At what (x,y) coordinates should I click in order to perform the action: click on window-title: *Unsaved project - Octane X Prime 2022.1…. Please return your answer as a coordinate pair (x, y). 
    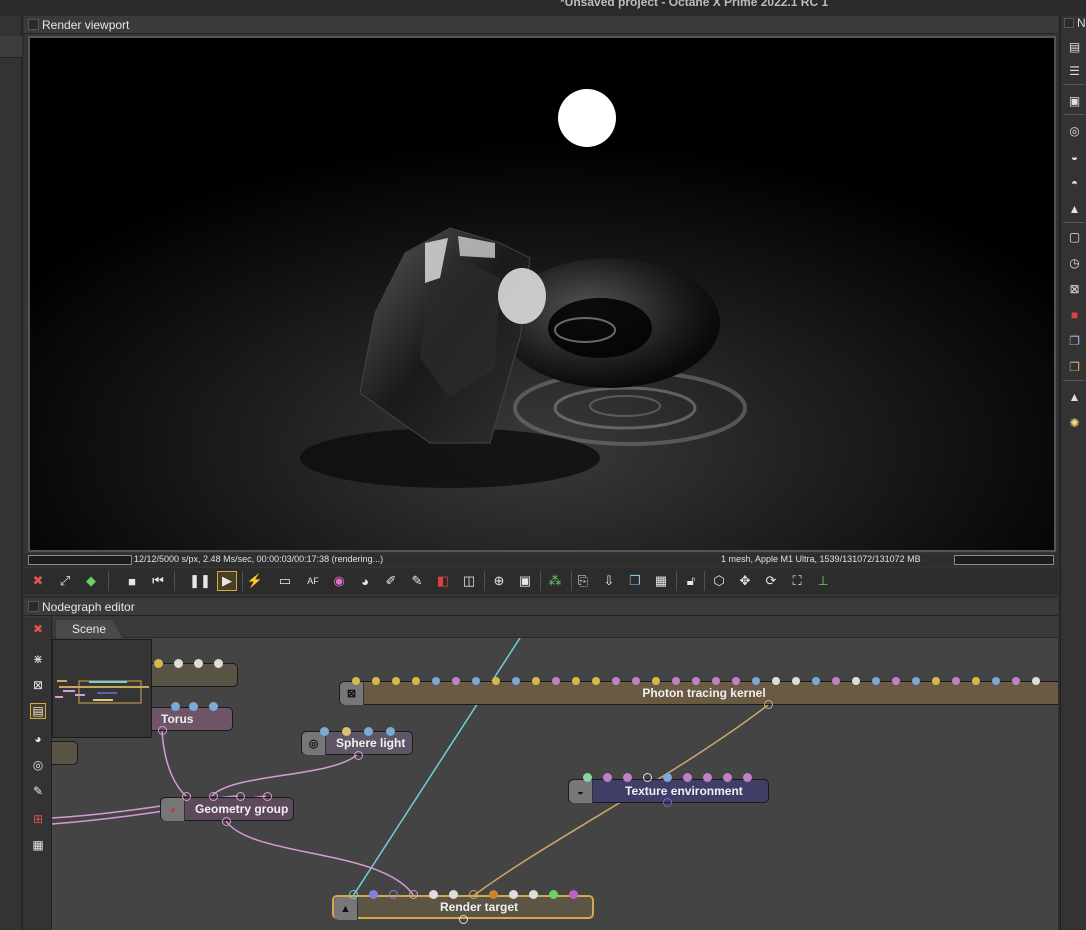
    Looking at the image, I should click on (694, 4).